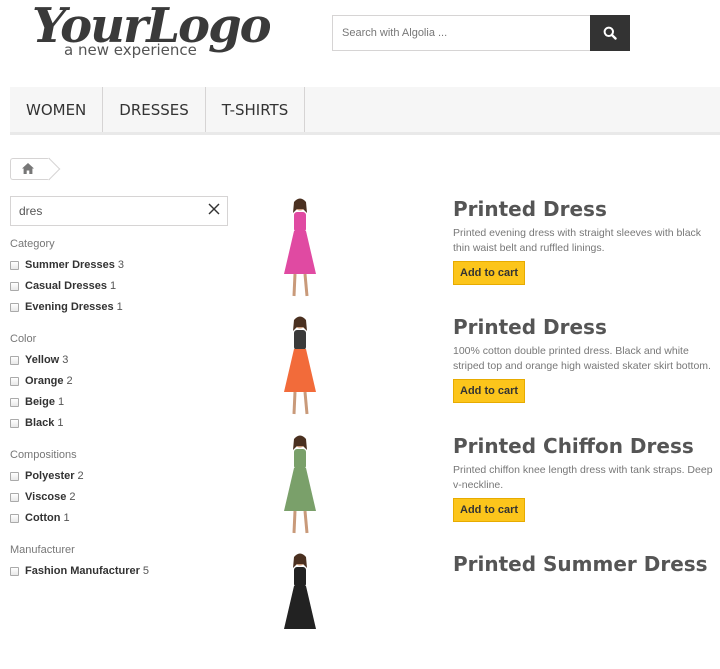  What do you see at coordinates (130, 50) in the screenshot?
I see `logo-tagline: a new experience` at bounding box center [130, 50].